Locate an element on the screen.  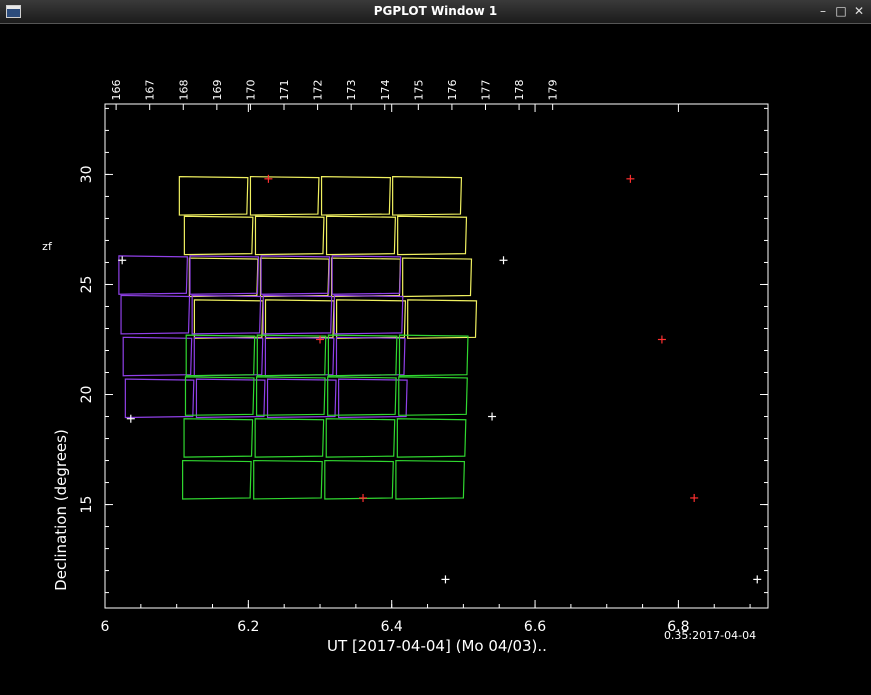
side-label: zf is located at coordinates (47, 246).